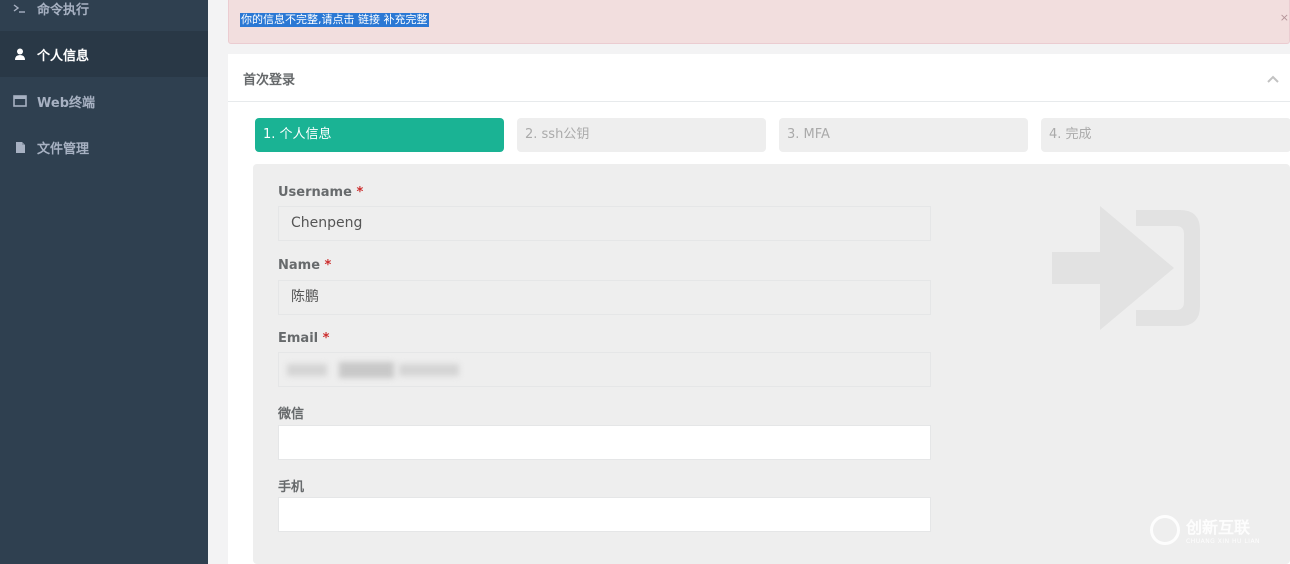 Image resolution: width=1290 pixels, height=564 pixels. Describe the element at coordinates (604, 297) in the screenshot. I see `name-field: 陈鹏` at that location.